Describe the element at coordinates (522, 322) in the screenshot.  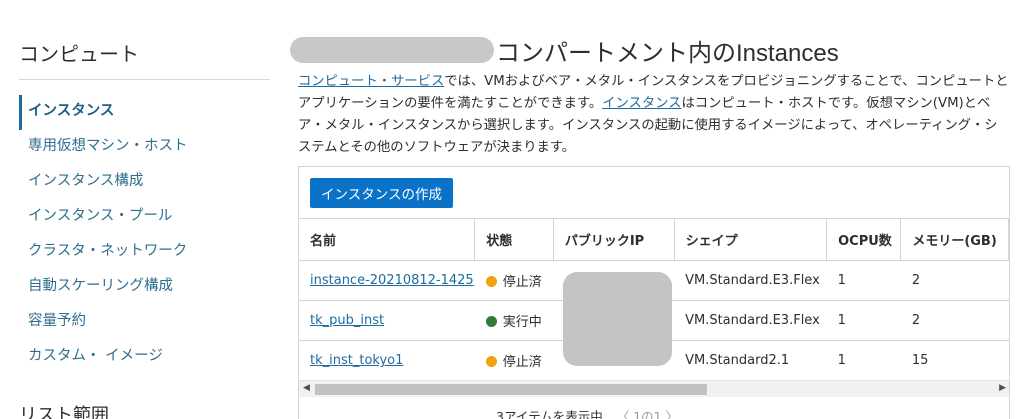
I see `state-label: 実行中` at that location.